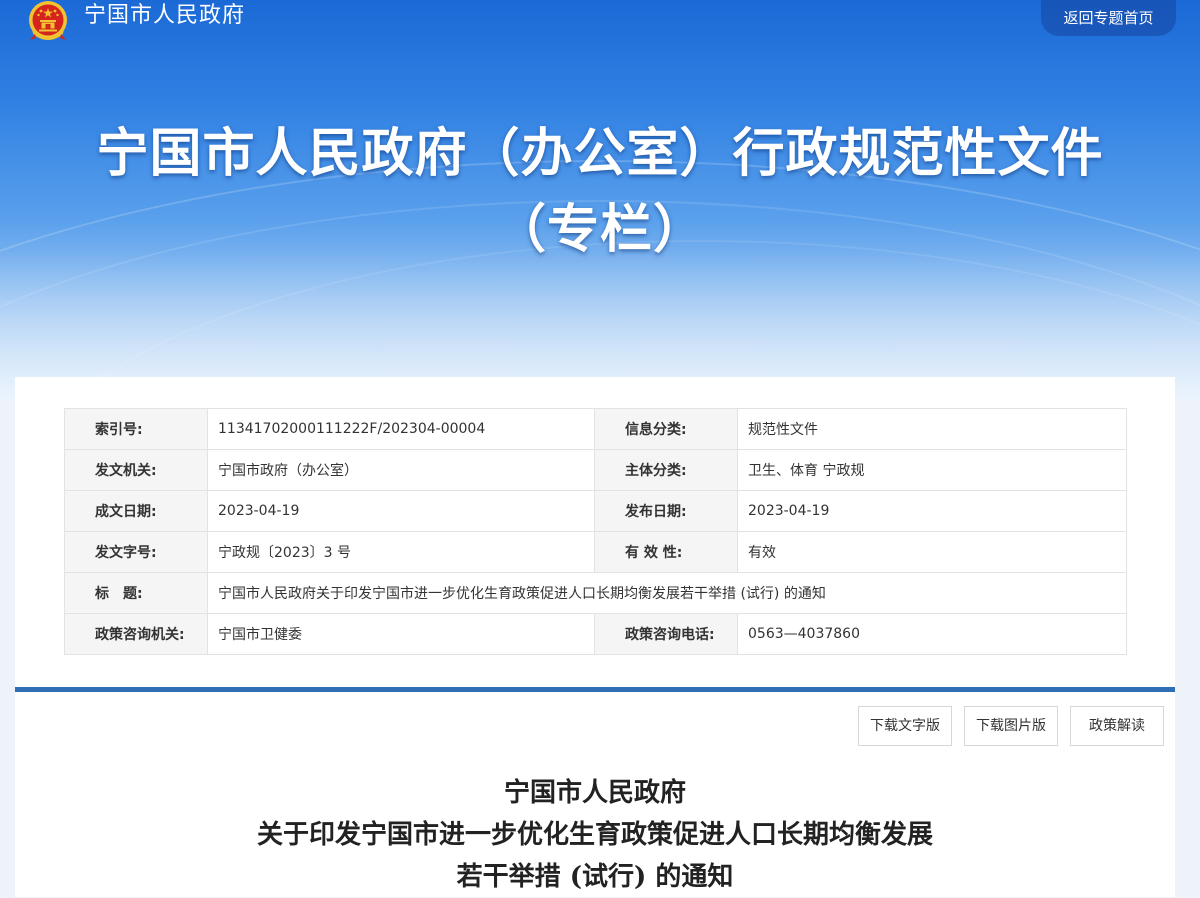 Image resolution: width=1200 pixels, height=898 pixels. What do you see at coordinates (136, 470) in the screenshot?
I see `issuing-authority-label: 发文机关:` at bounding box center [136, 470].